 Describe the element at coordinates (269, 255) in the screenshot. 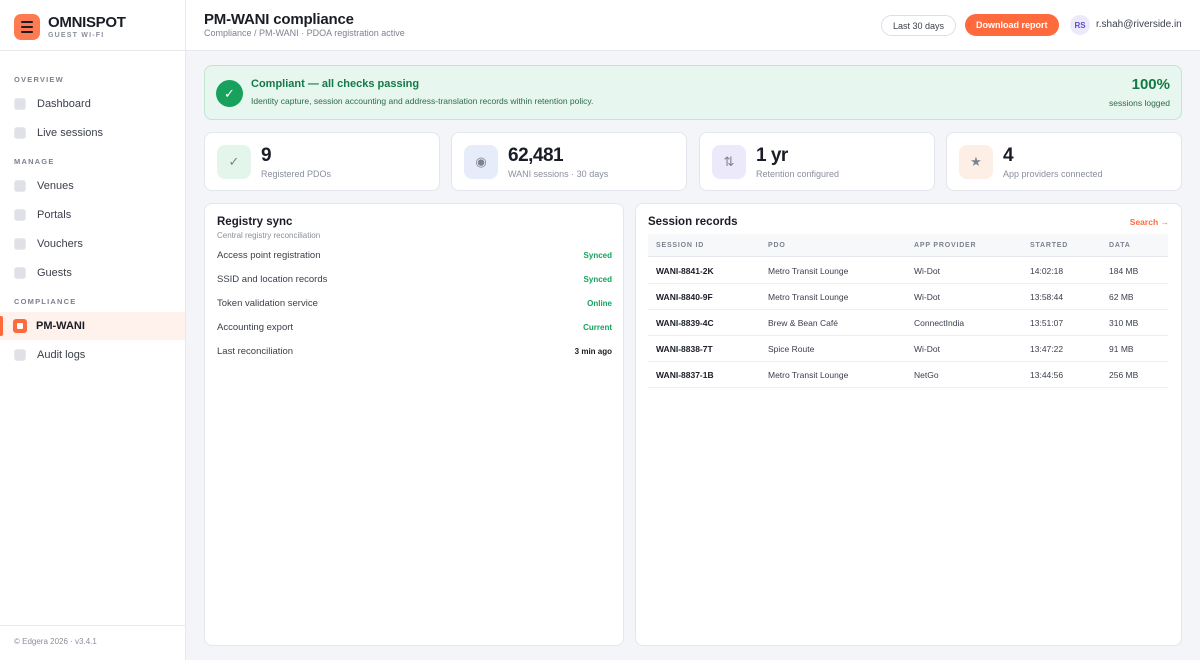

I see `sync-label: Access point registration` at that location.